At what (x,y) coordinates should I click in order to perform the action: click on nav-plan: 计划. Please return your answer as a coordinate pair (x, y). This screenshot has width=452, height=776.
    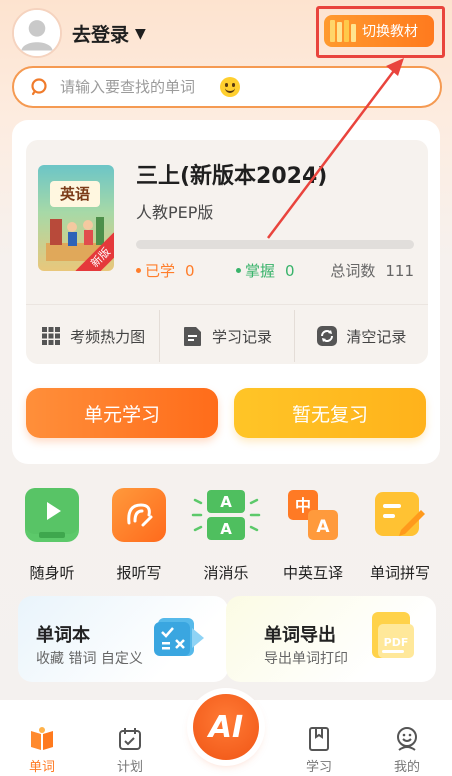
    Looking at the image, I should click on (130, 750).